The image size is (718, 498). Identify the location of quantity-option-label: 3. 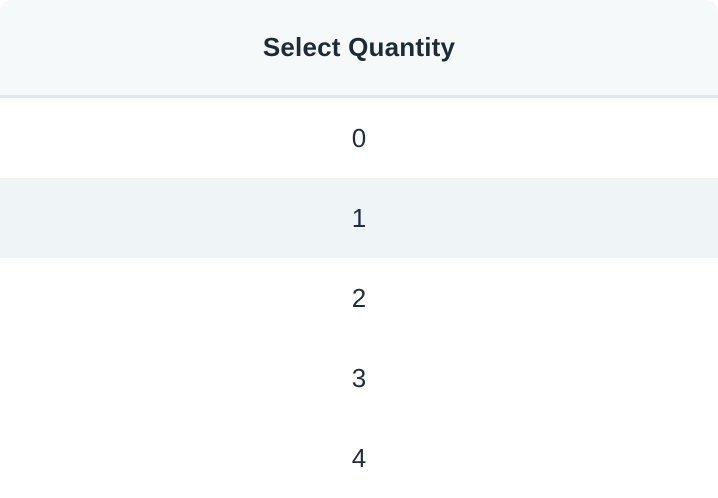
(359, 377).